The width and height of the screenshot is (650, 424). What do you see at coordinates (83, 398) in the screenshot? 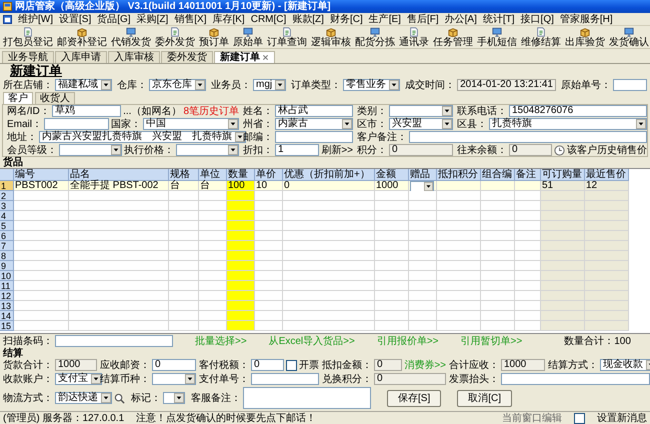
I see `dropdown: 韵达快递` at bounding box center [83, 398].